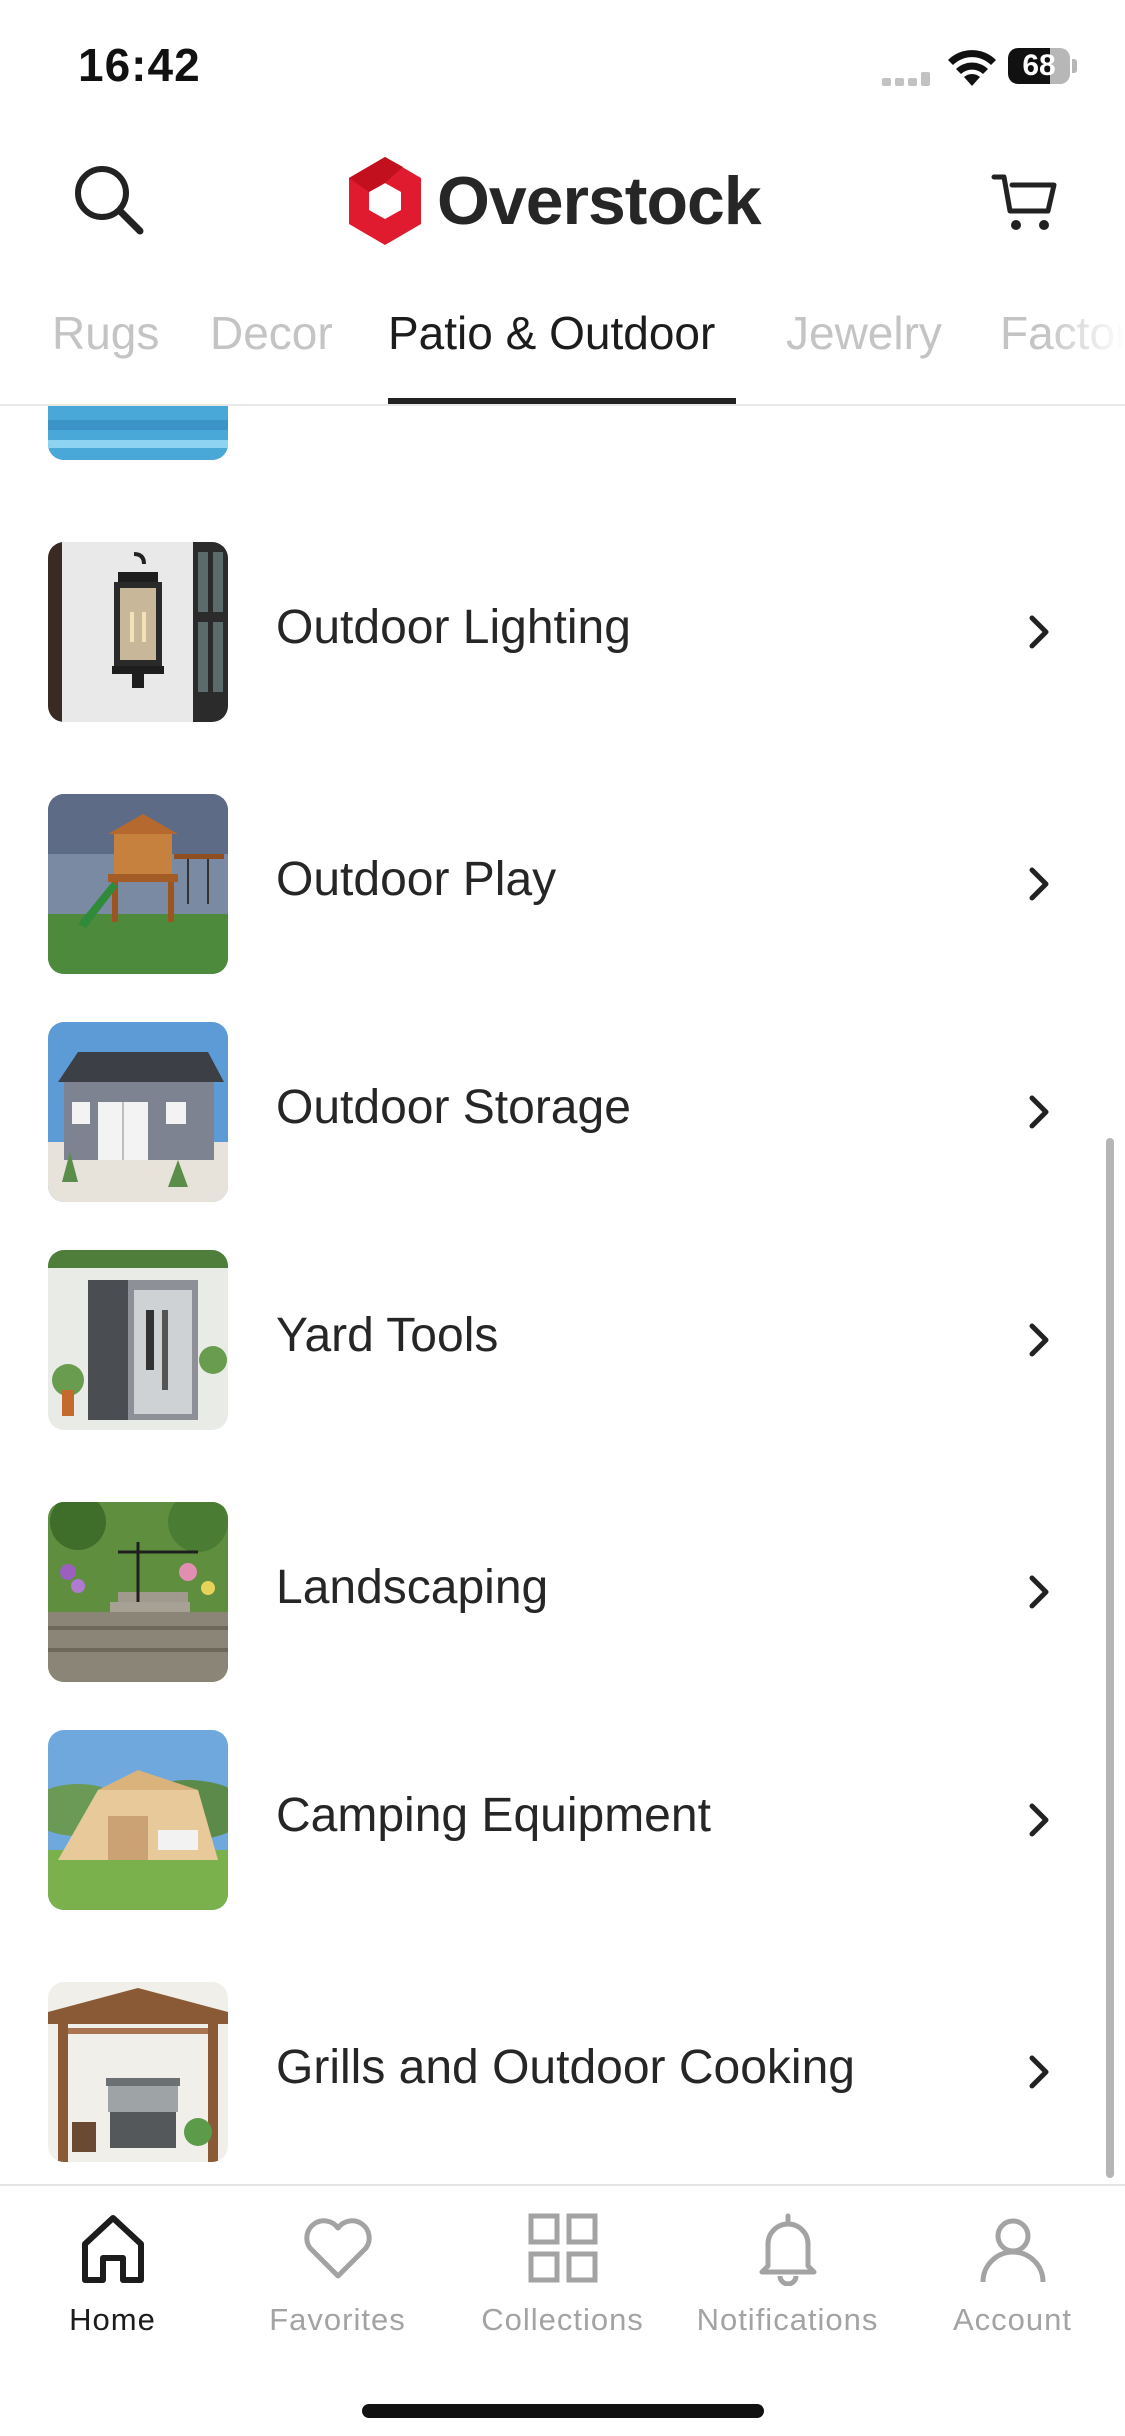 The height and width of the screenshot is (2436, 1125). Describe the element at coordinates (337, 2248) in the screenshot. I see `heart-icon` at that location.